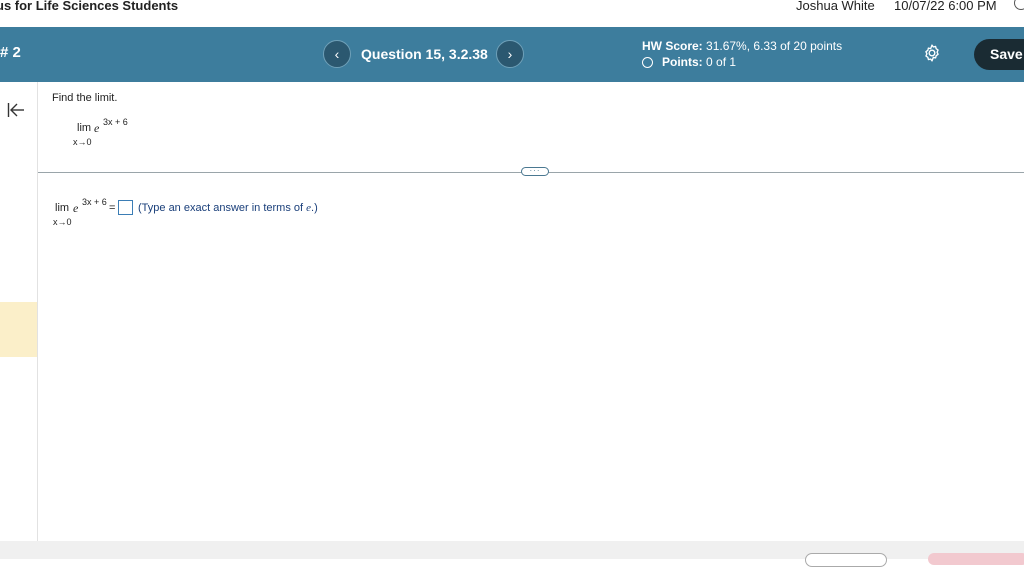 The height and width of the screenshot is (567, 1024). Describe the element at coordinates (84, 128) in the screenshot. I see `lim-word: lim` at that location.